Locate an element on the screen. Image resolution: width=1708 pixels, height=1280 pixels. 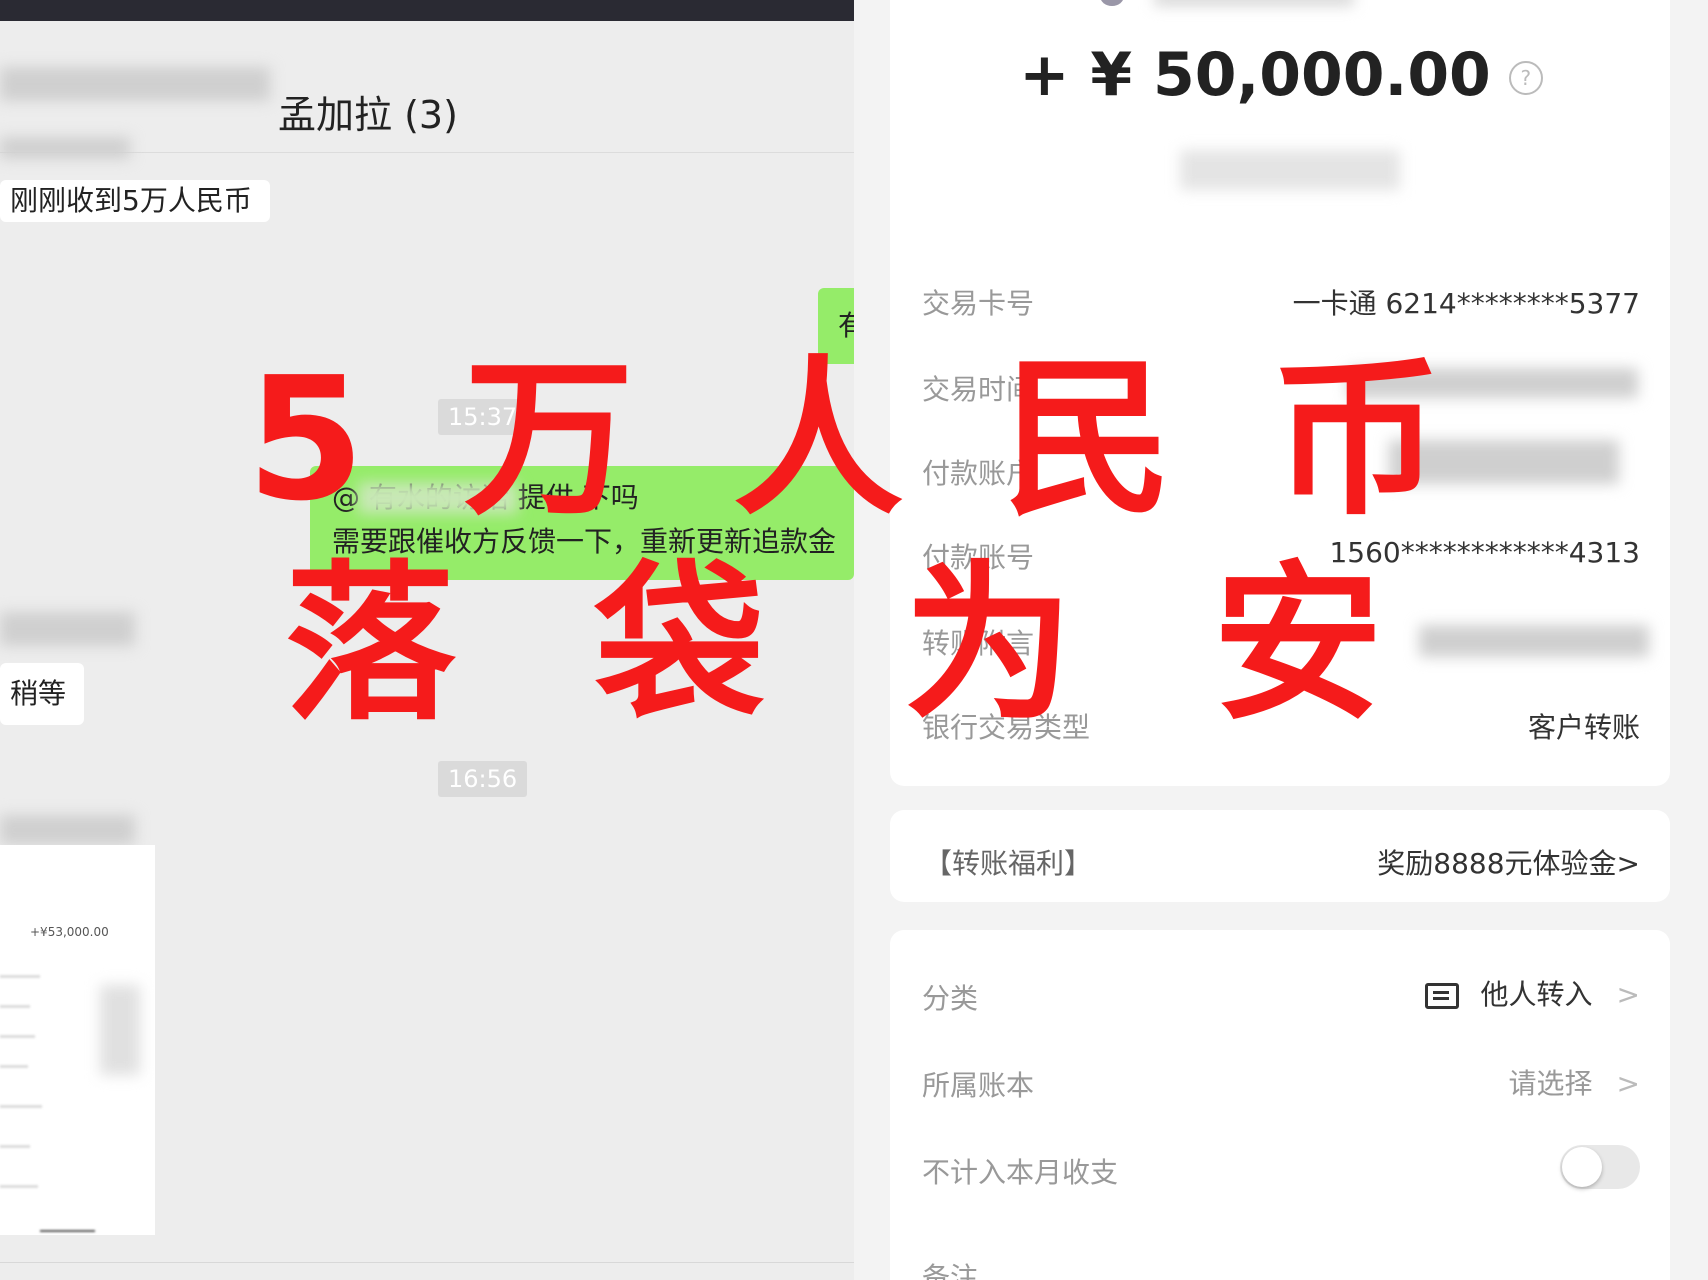
promo-label: 【转账福利】 is located at coordinates (1008, 863).